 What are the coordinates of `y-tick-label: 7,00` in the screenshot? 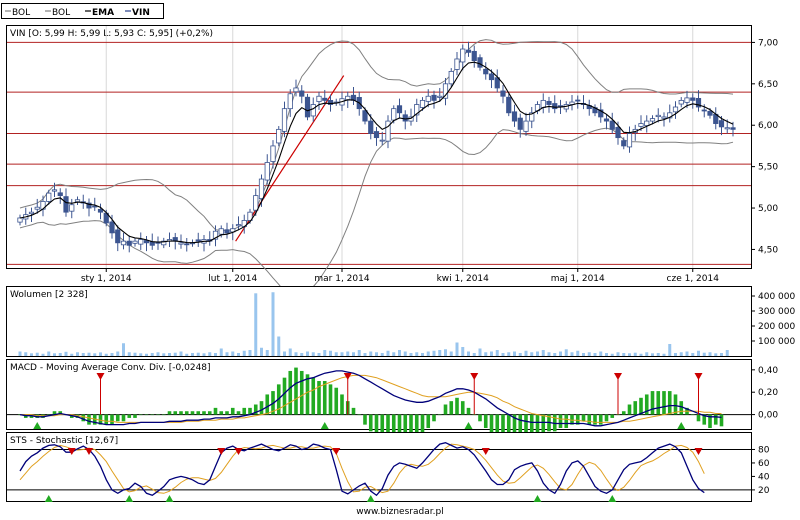 It's located at (768, 43).